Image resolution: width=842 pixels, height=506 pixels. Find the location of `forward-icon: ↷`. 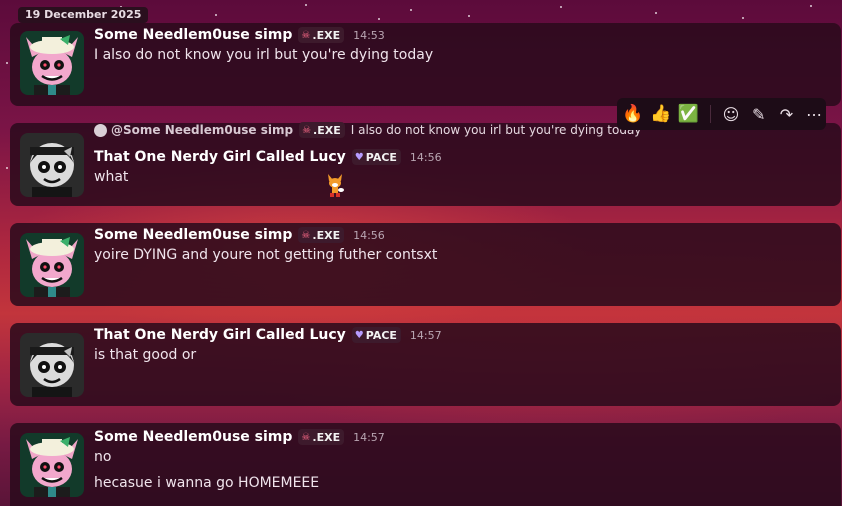

forward-icon: ↷ is located at coordinates (787, 114).